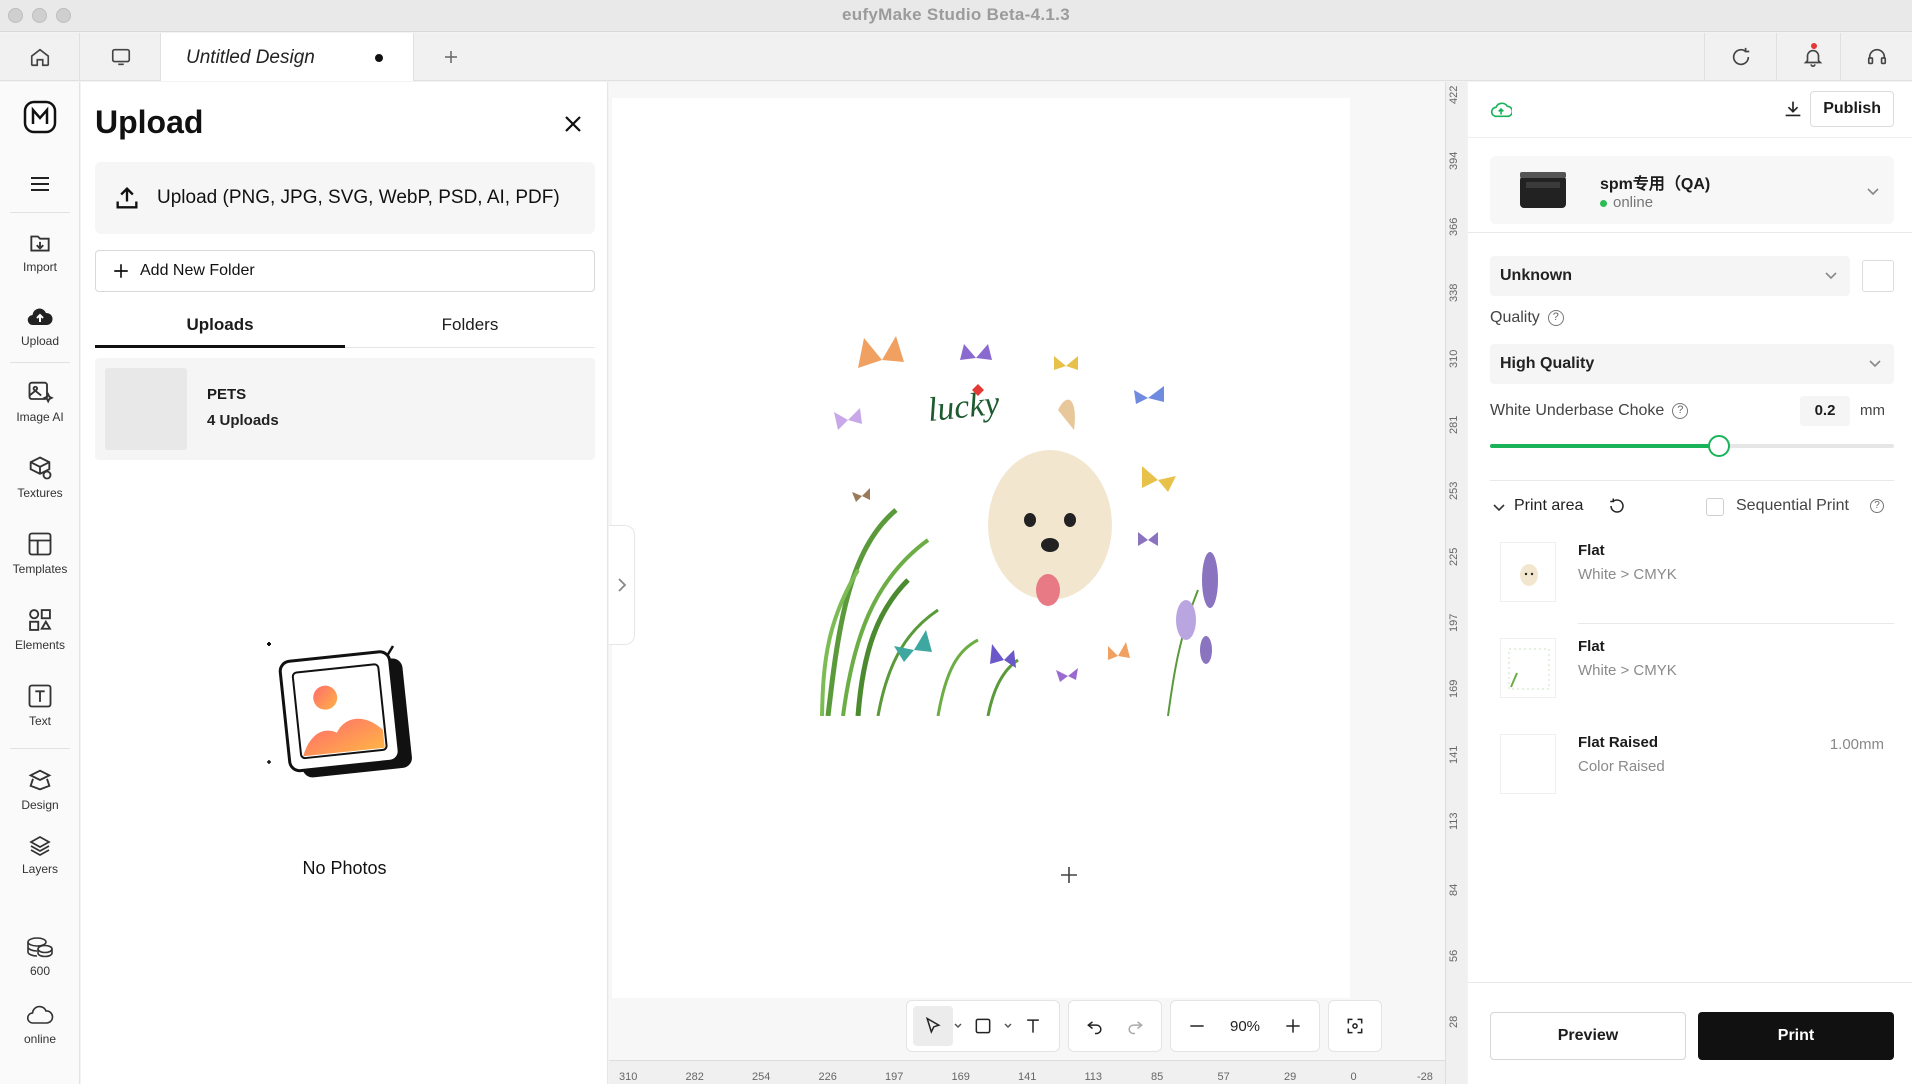 The height and width of the screenshot is (1084, 1912). I want to click on menu-button, so click(40, 184).